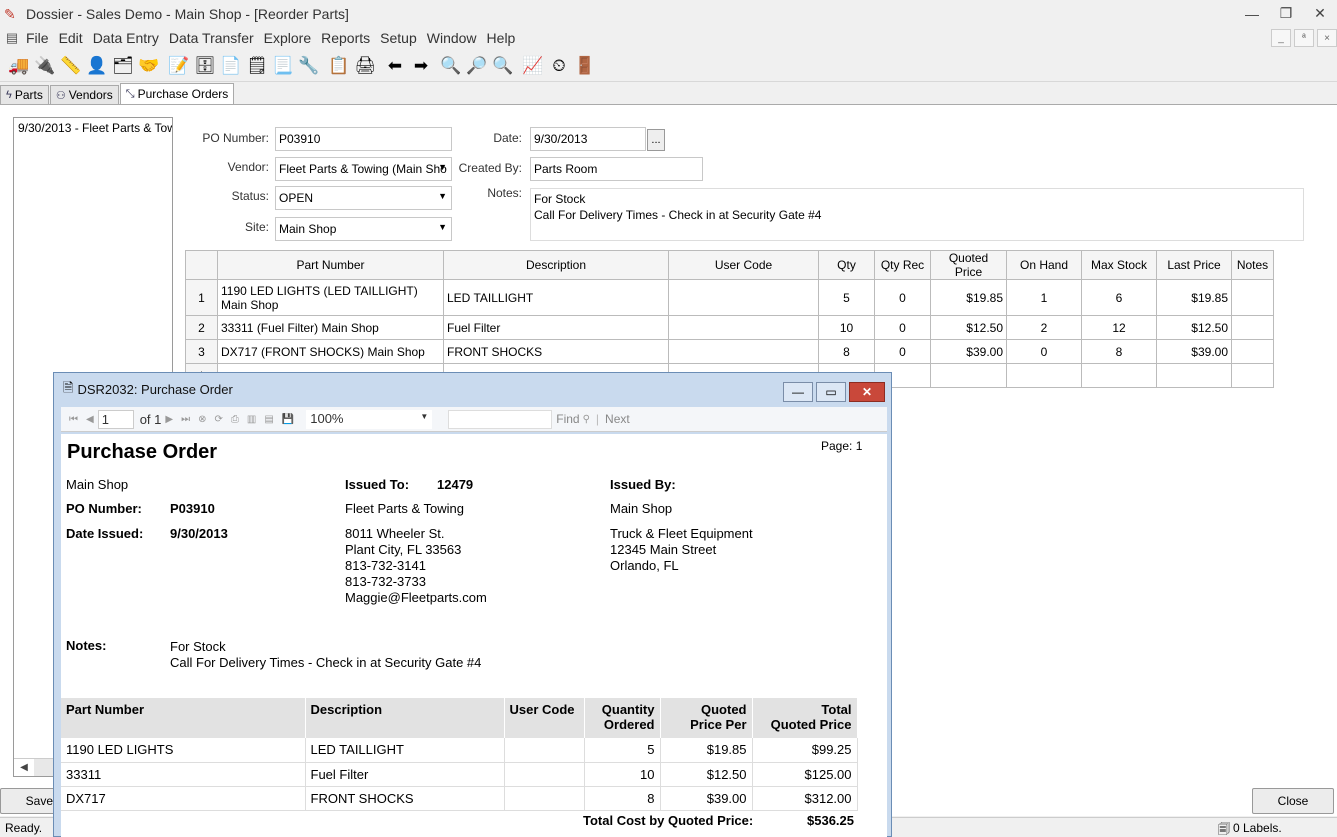  What do you see at coordinates (84, 94) in the screenshot?
I see `tab-vendors: ⚇ Vendors` at bounding box center [84, 94].